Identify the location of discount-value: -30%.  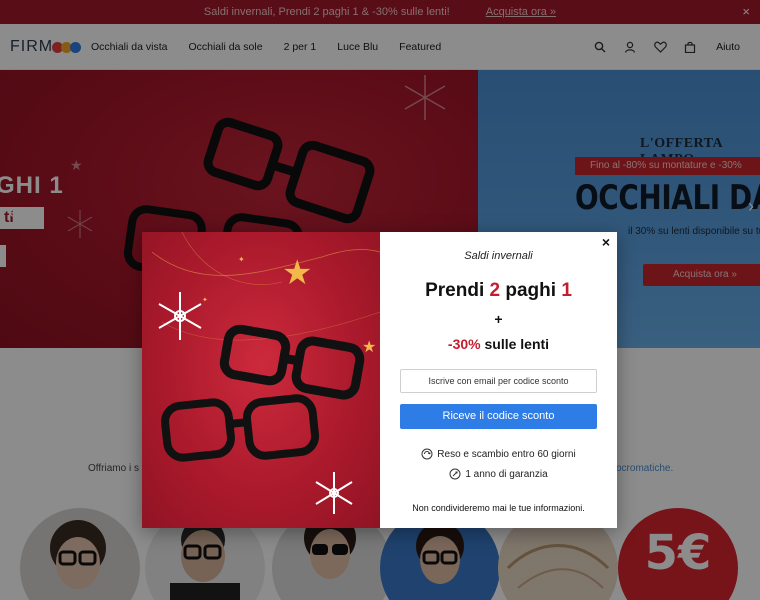
(464, 344).